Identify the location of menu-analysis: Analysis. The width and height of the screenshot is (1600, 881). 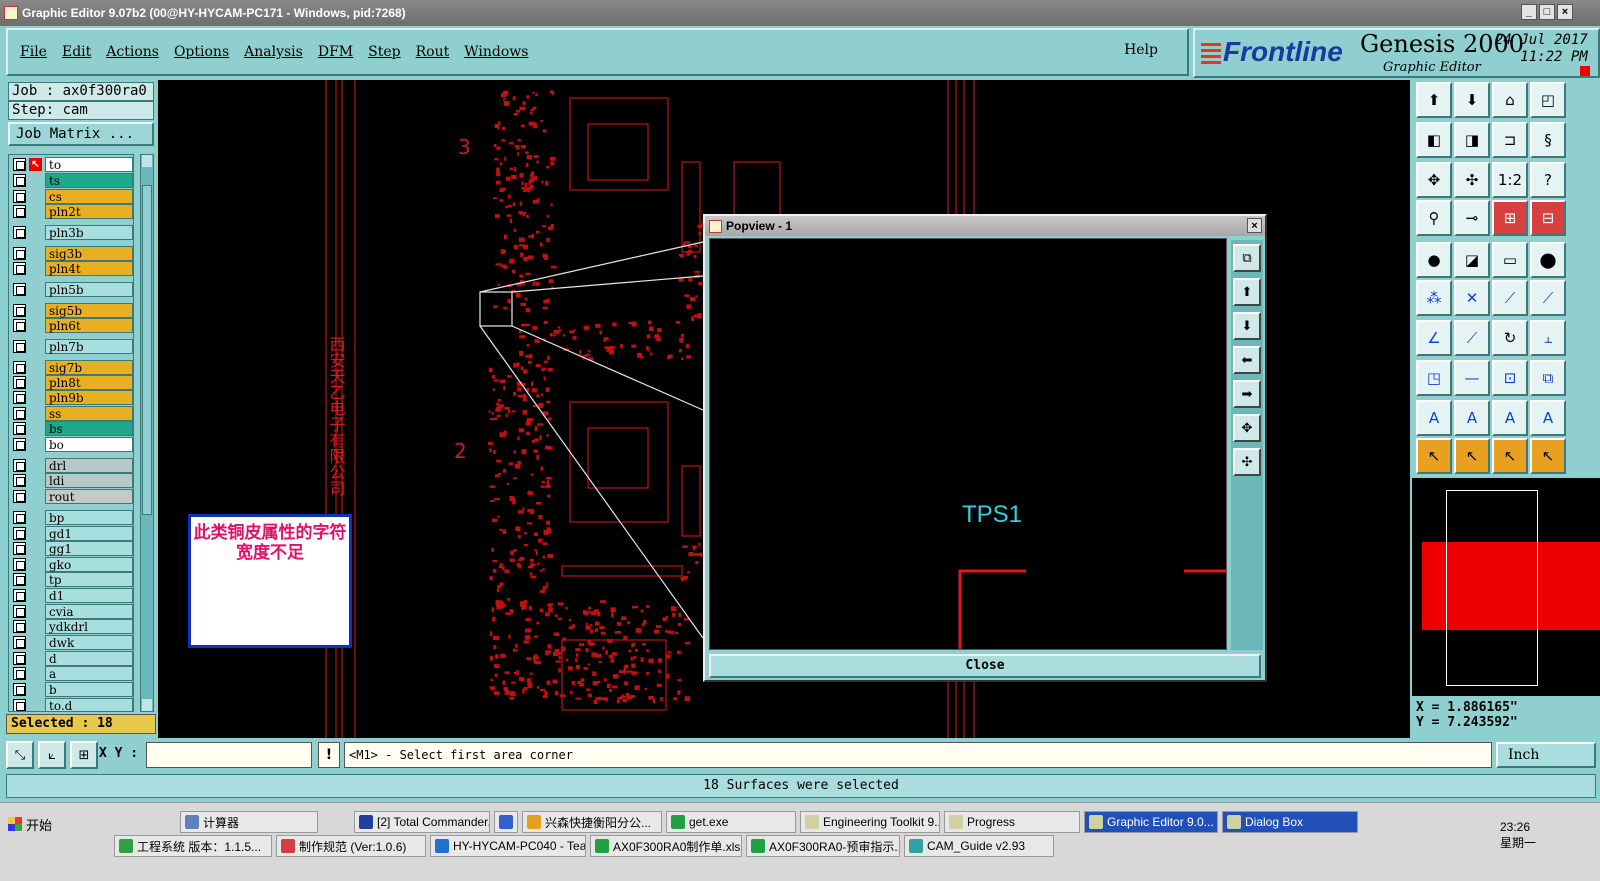
(273, 52).